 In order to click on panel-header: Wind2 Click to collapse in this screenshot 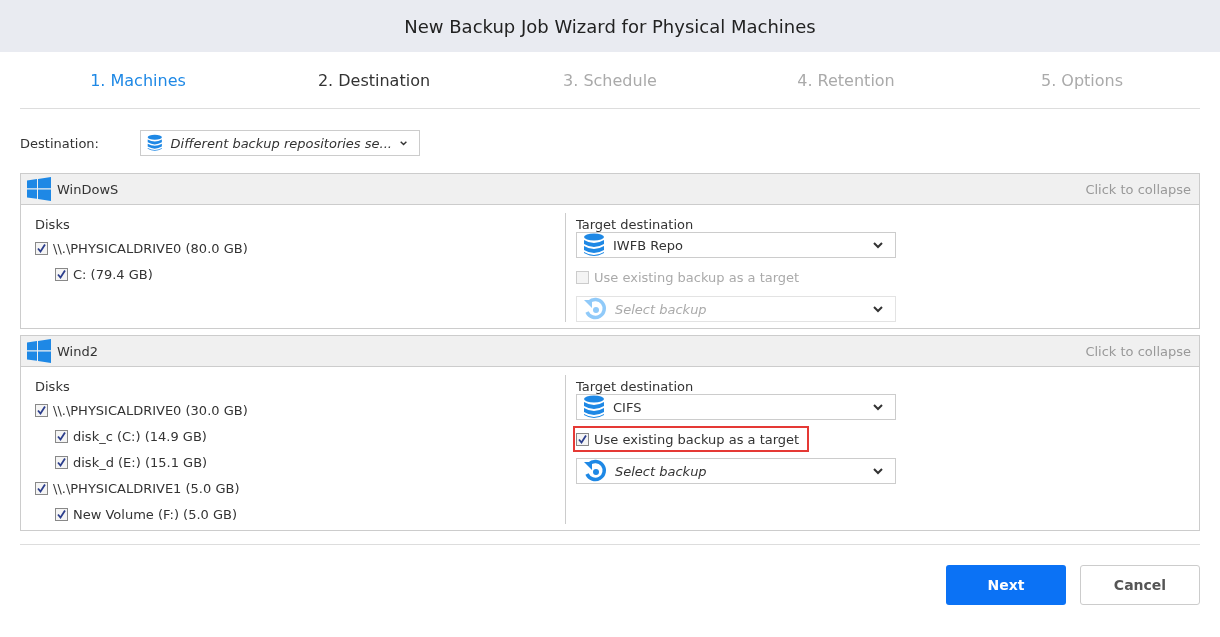, I will do `click(610, 351)`.